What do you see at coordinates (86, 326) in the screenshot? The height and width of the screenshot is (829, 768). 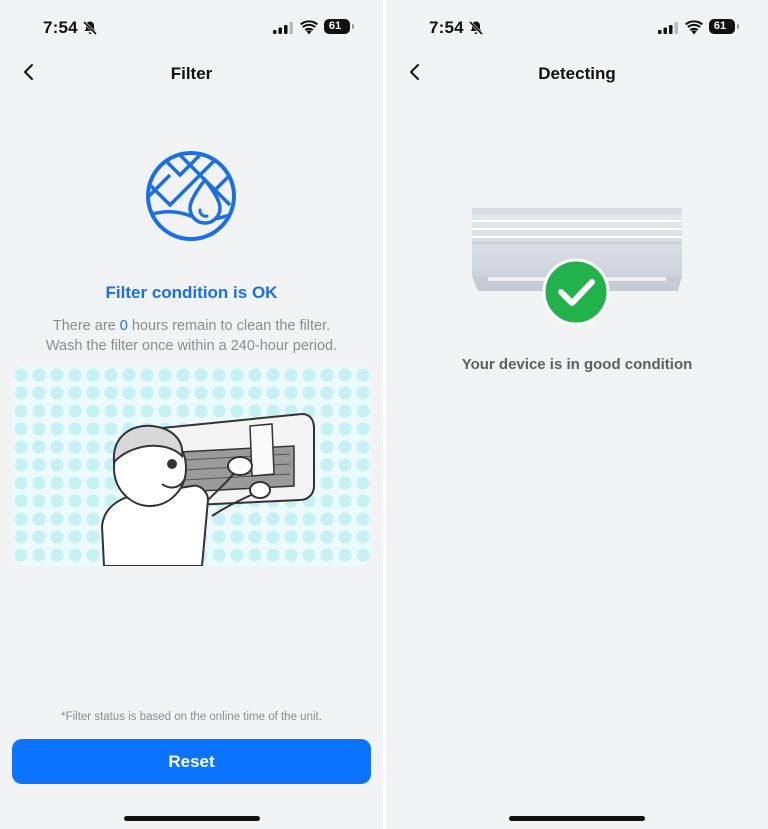 I see `desc-prefix: There are` at bounding box center [86, 326].